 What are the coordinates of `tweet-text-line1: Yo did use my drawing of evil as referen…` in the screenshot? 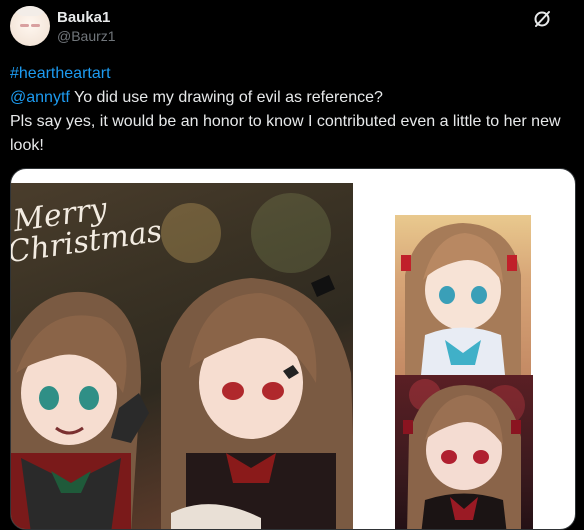 It's located at (226, 97).